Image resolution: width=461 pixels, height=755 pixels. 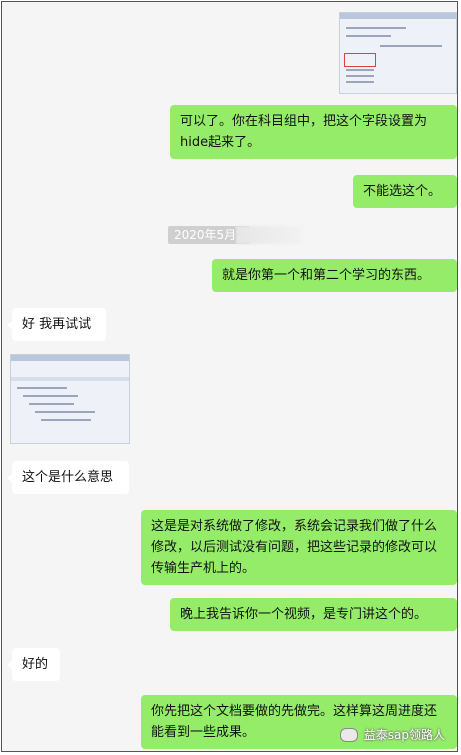 What do you see at coordinates (404, 735) in the screenshot?
I see `watermark-text: 益泰sap领路人` at bounding box center [404, 735].